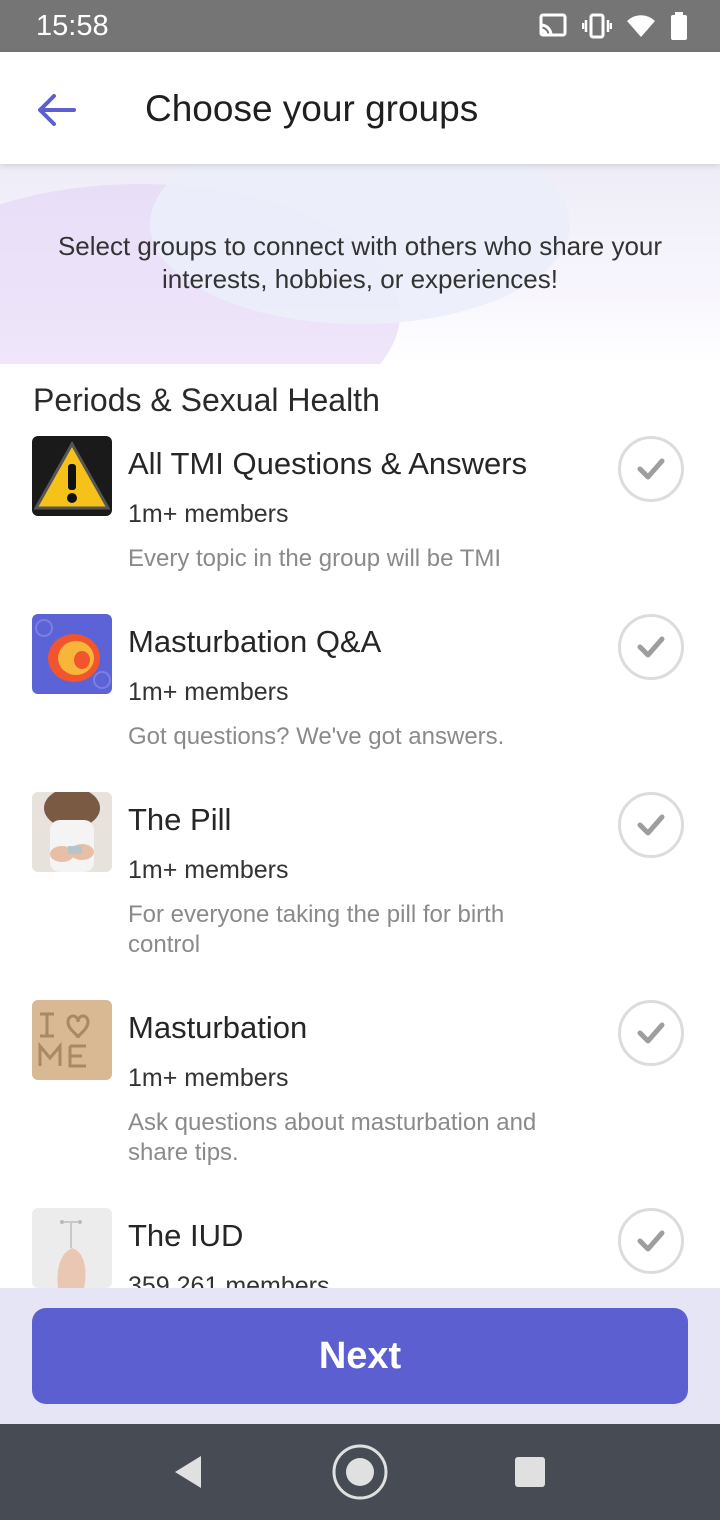 Image resolution: width=720 pixels, height=1520 pixels. I want to click on nav-home-button, so click(360, 1472).